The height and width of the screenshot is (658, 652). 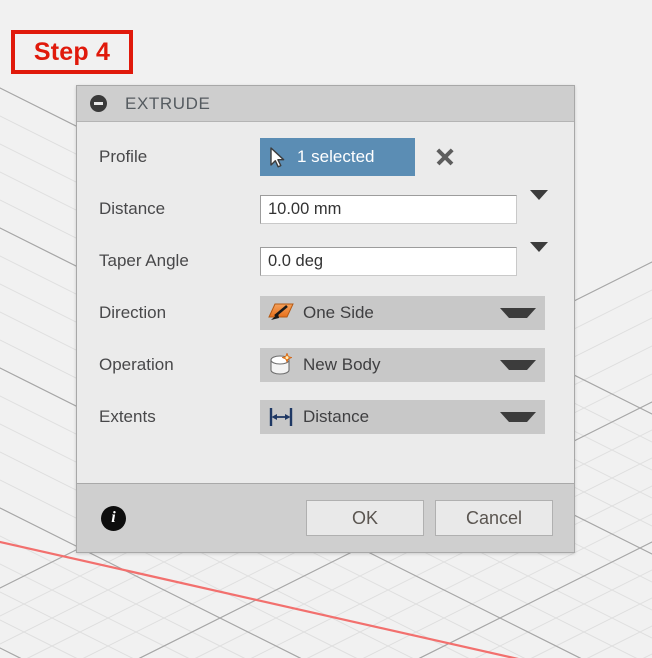 I want to click on direction-dropdown: One Side, so click(x=402, y=313).